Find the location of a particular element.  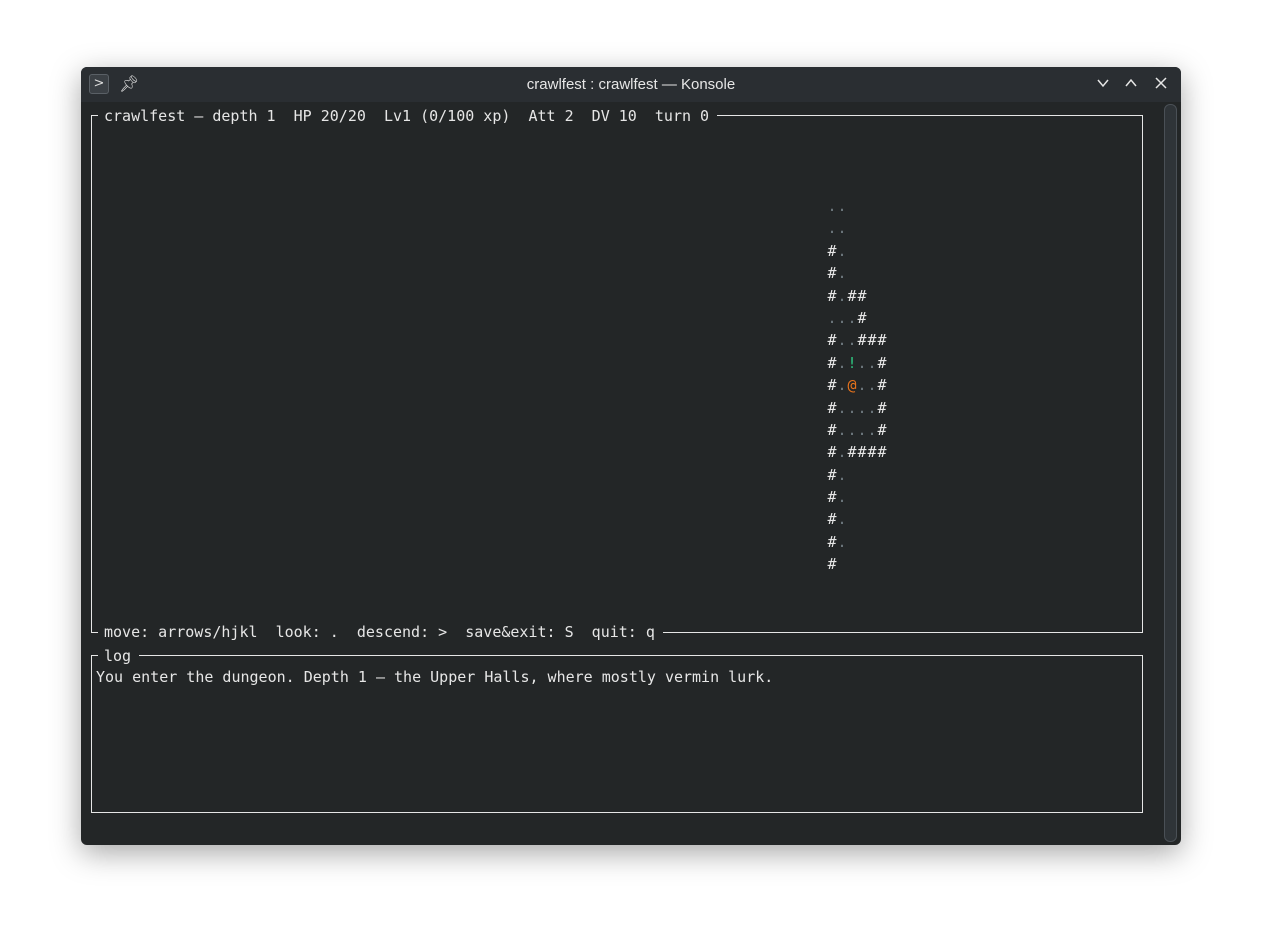

scrollbar is located at coordinates (1170, 473).